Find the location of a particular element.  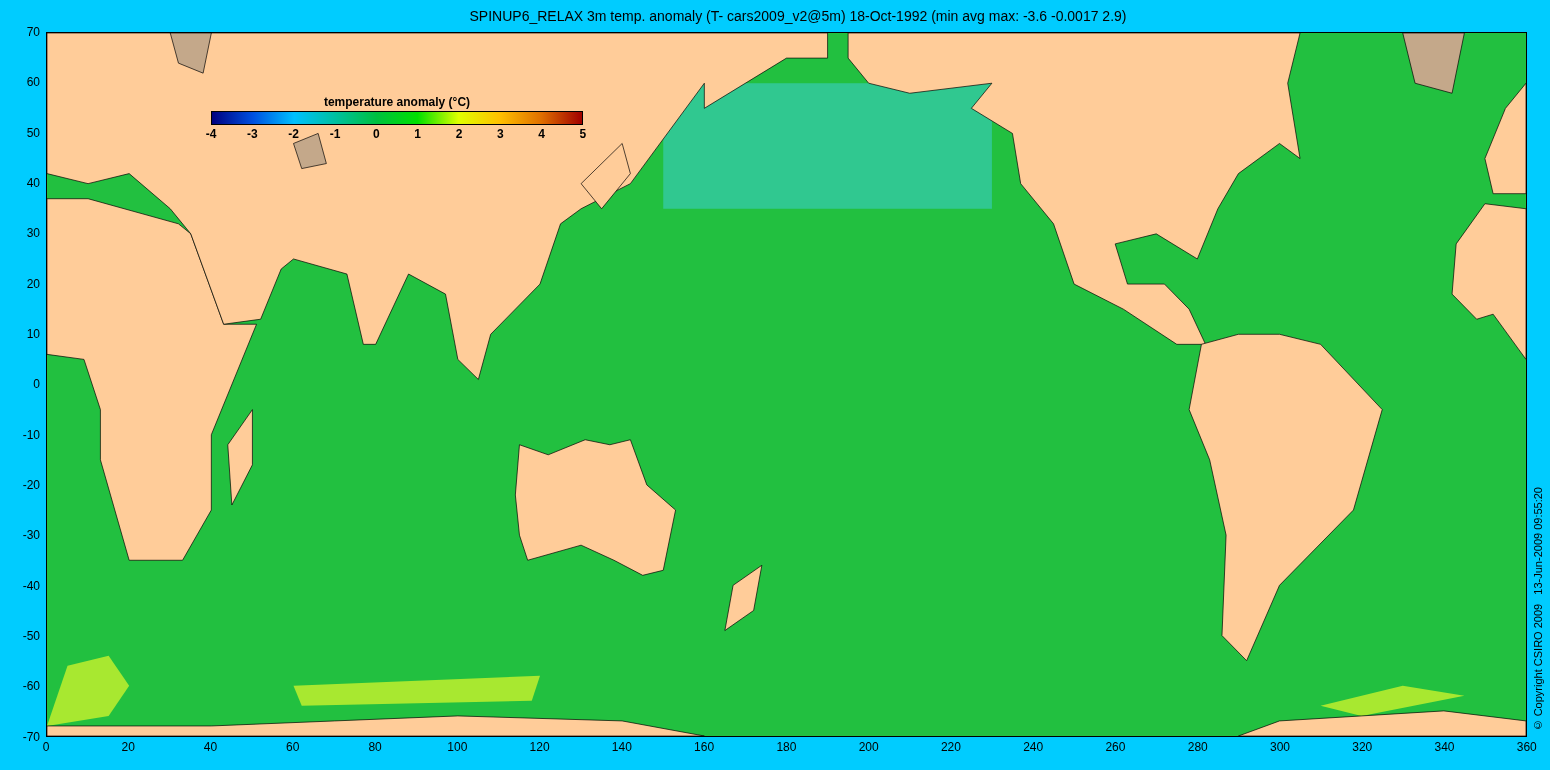

x-axis-label: 320 is located at coordinates (1362, 747).